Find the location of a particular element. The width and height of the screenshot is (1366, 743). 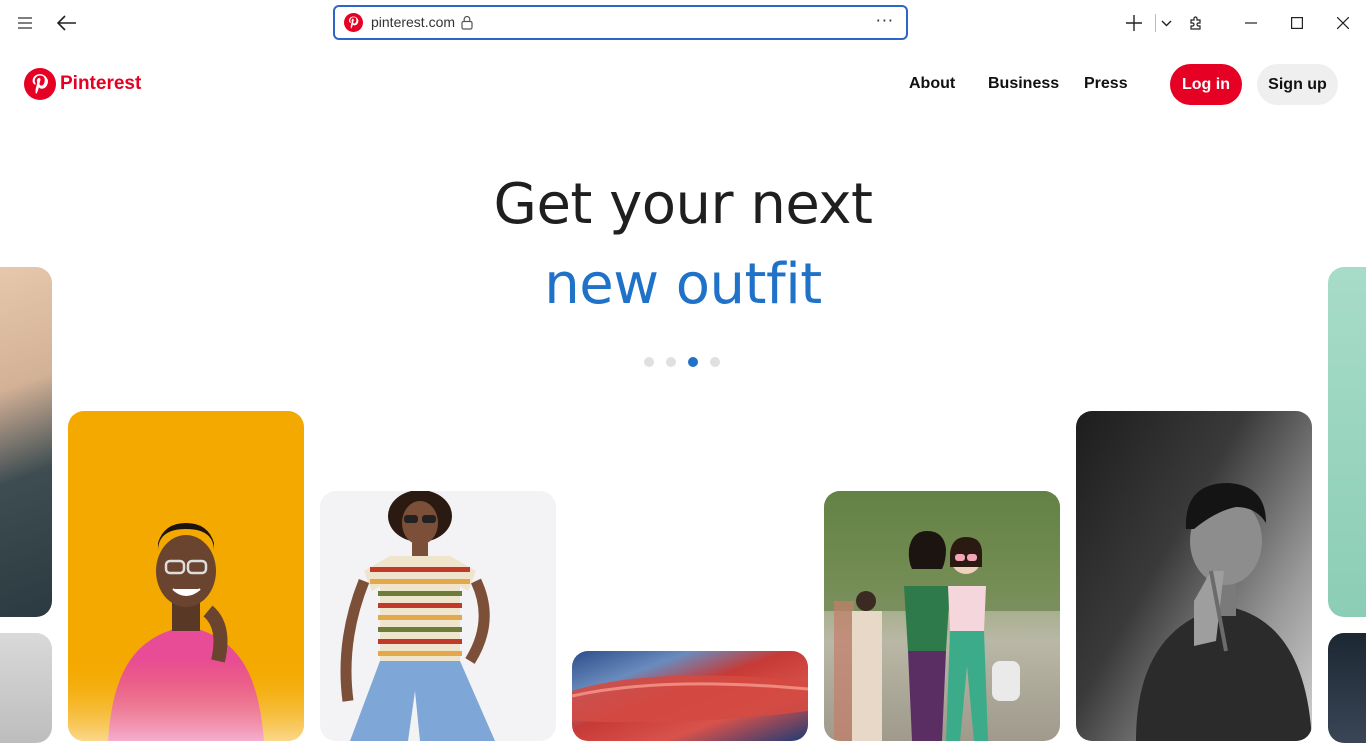

browser-toolbar: pinterest.com ··· is located at coordinates (683, 23).